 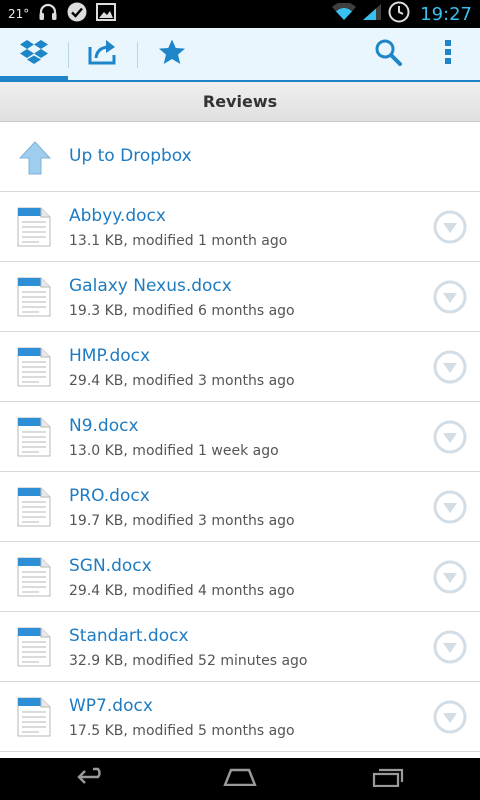 What do you see at coordinates (240, 717) in the screenshot?
I see `list-item: WP7.docx 17.5 KB, modified 5 months ago` at bounding box center [240, 717].